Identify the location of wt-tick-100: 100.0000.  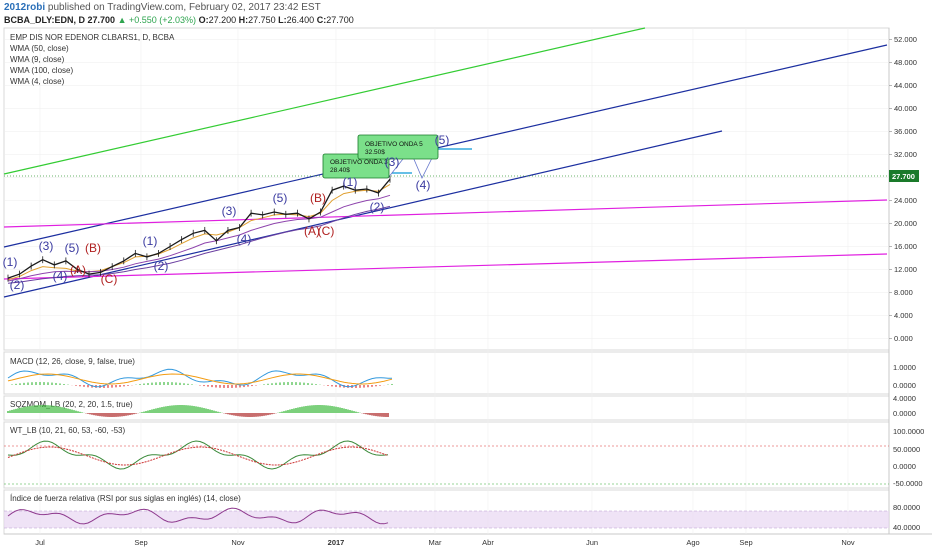
(908, 431).